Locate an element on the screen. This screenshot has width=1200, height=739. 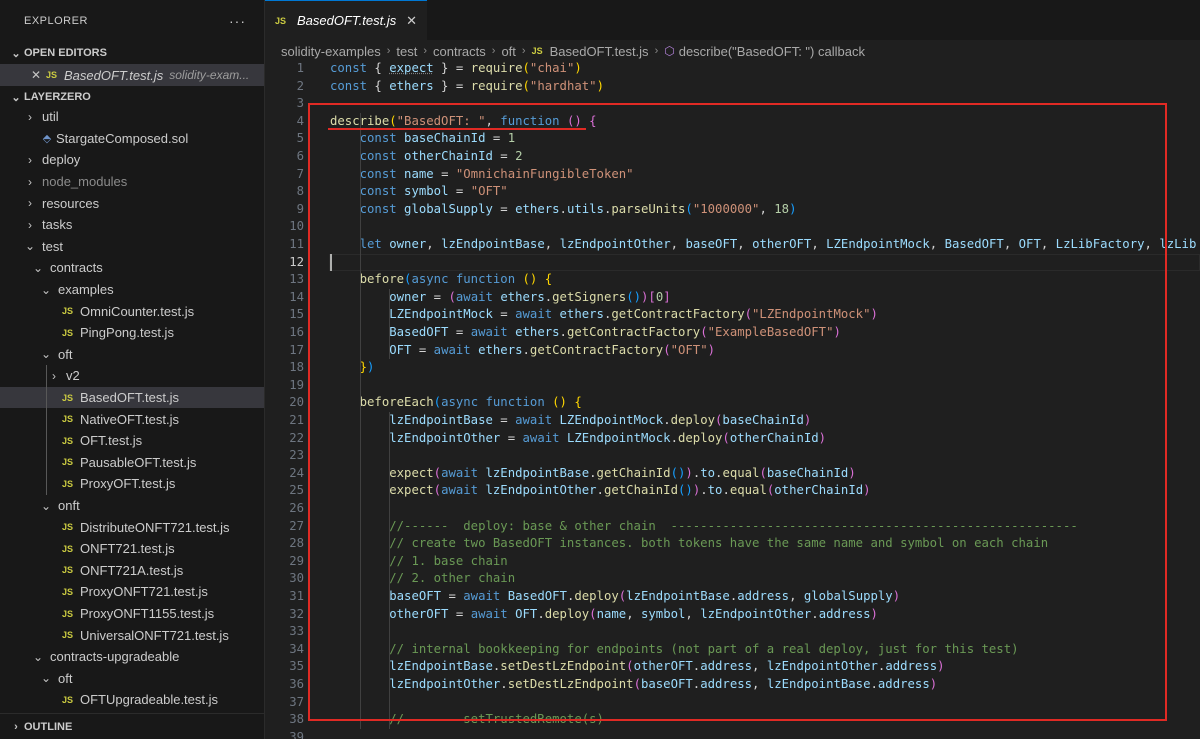
code-token: await is located at coordinates (537, 314).